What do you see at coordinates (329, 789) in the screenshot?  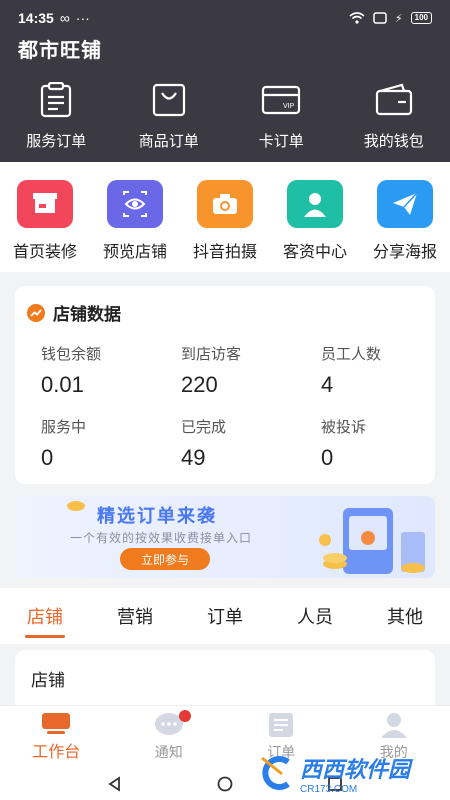 I see `watermark-sub: CR173.COM` at bounding box center [329, 789].